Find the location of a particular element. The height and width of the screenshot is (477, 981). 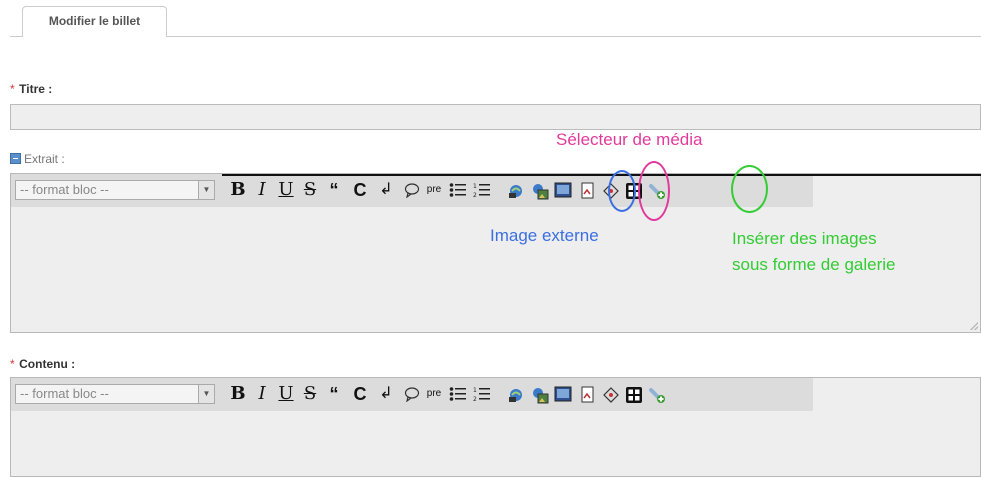

content-label: Contenu : is located at coordinates (47, 364).